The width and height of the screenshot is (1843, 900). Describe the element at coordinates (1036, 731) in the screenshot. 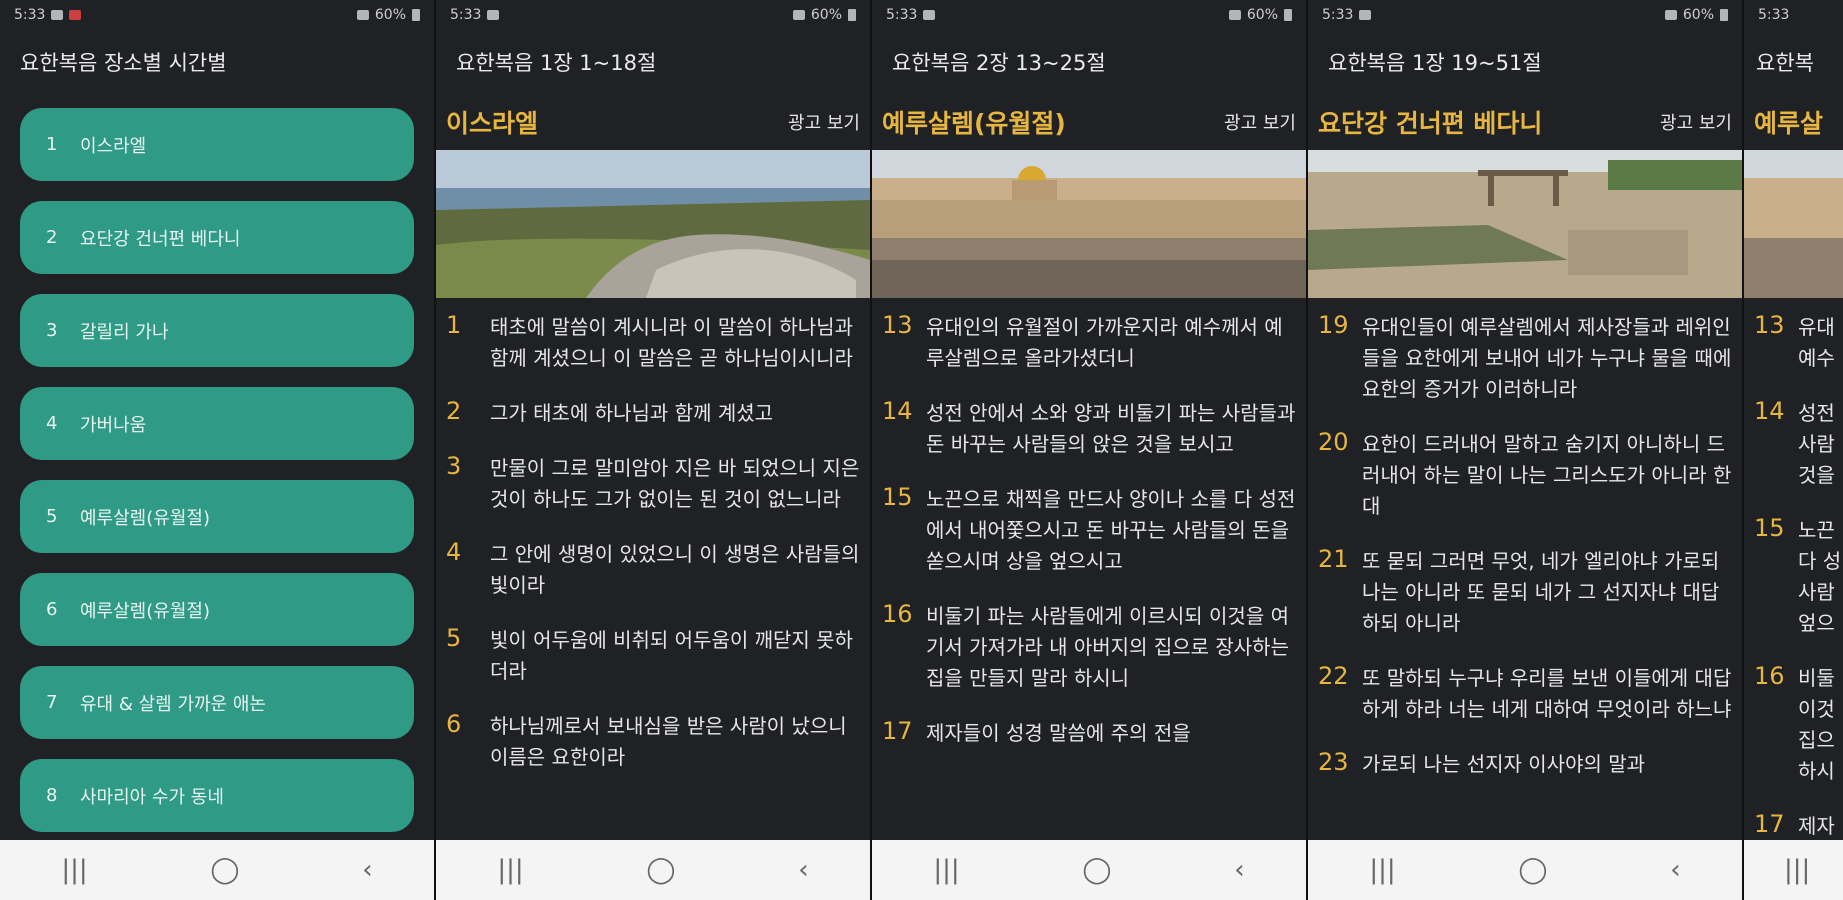

I see `verse-item: 17 제자들이 성경 말씀에 주의 전을` at that location.